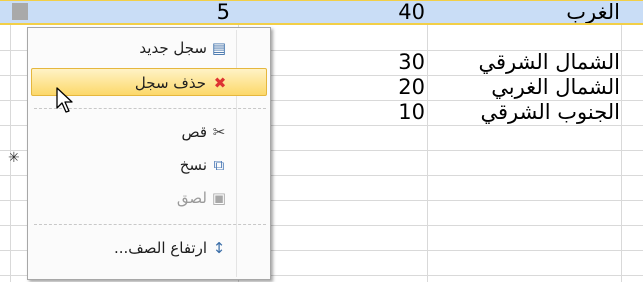 The width and height of the screenshot is (643, 282). I want to click on row-selector, so click(20, 11).